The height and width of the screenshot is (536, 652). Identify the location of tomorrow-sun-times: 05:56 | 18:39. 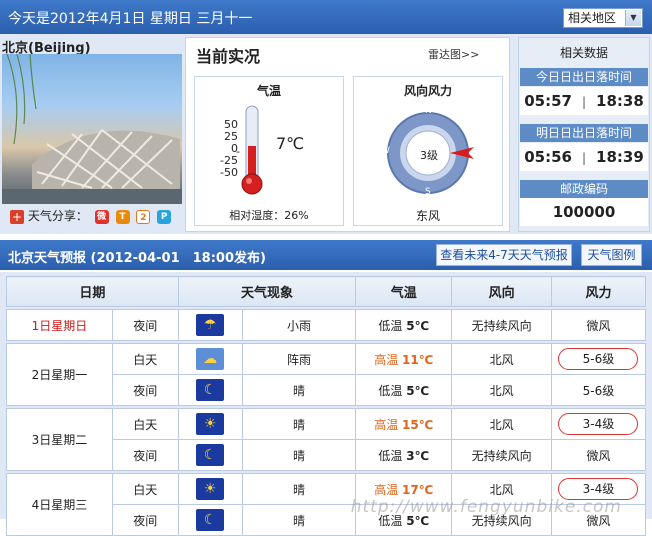
(584, 157).